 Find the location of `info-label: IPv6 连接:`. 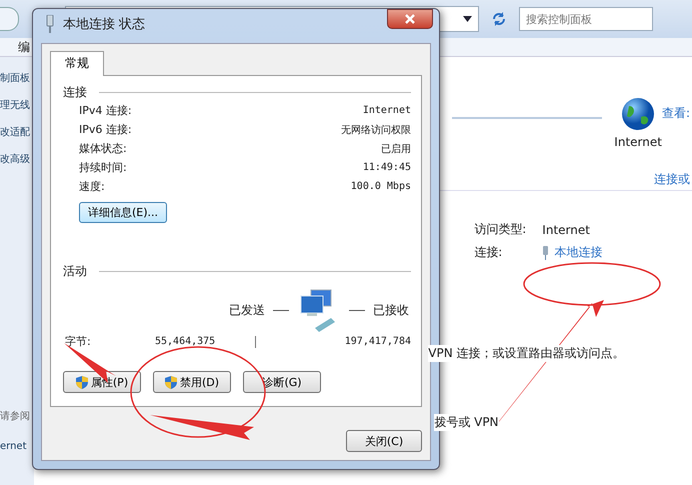

info-label: IPv6 连接: is located at coordinates (105, 129).